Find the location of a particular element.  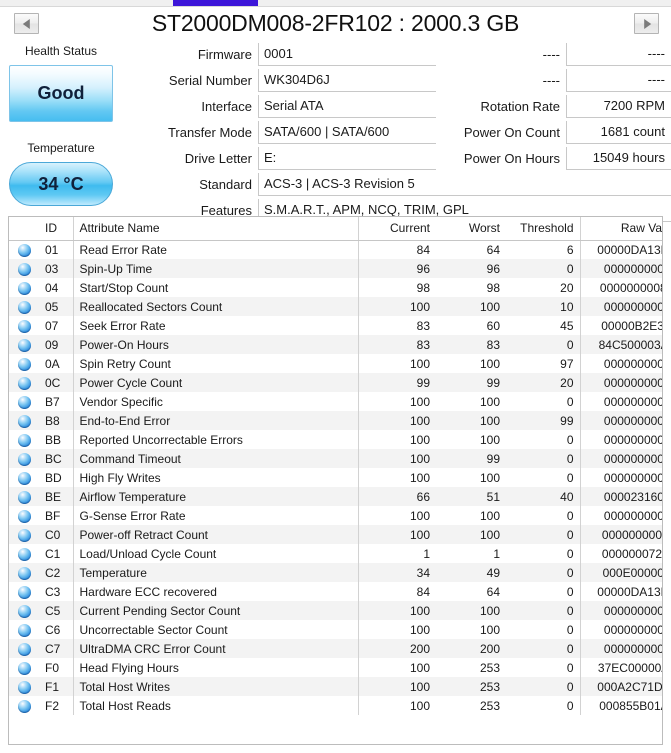

cell-id: B8 is located at coordinates (56, 420).